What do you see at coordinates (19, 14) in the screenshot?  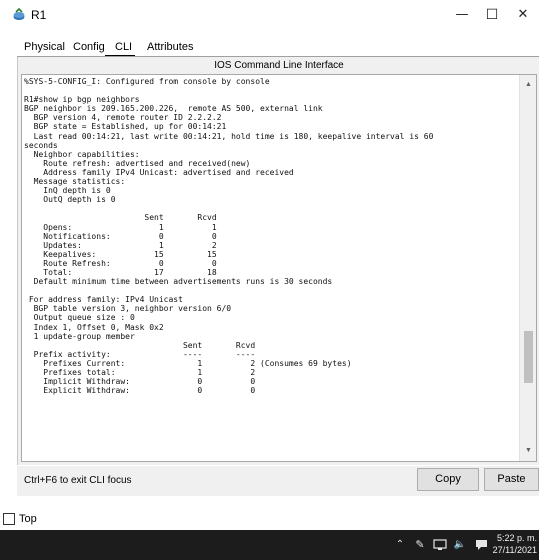 I see `router-icon` at bounding box center [19, 14].